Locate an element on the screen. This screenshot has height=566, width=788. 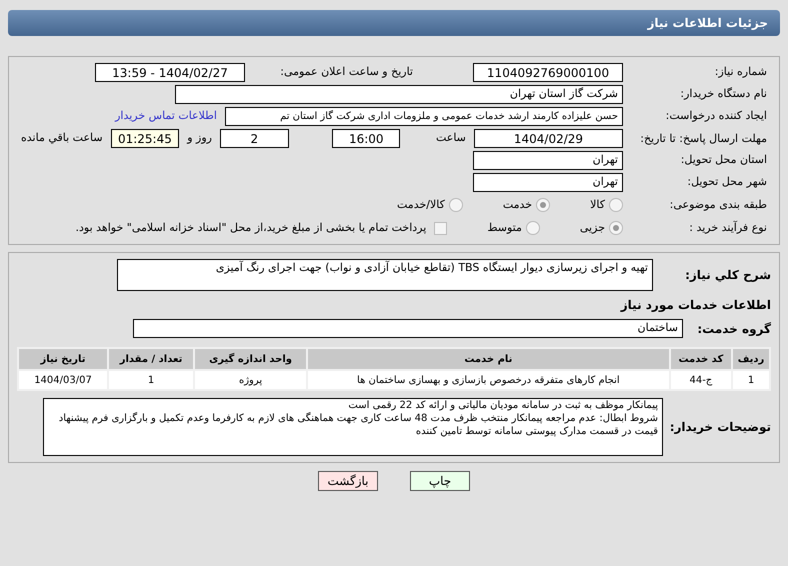
text-field: 1404/02/29 is located at coordinates (548, 138).